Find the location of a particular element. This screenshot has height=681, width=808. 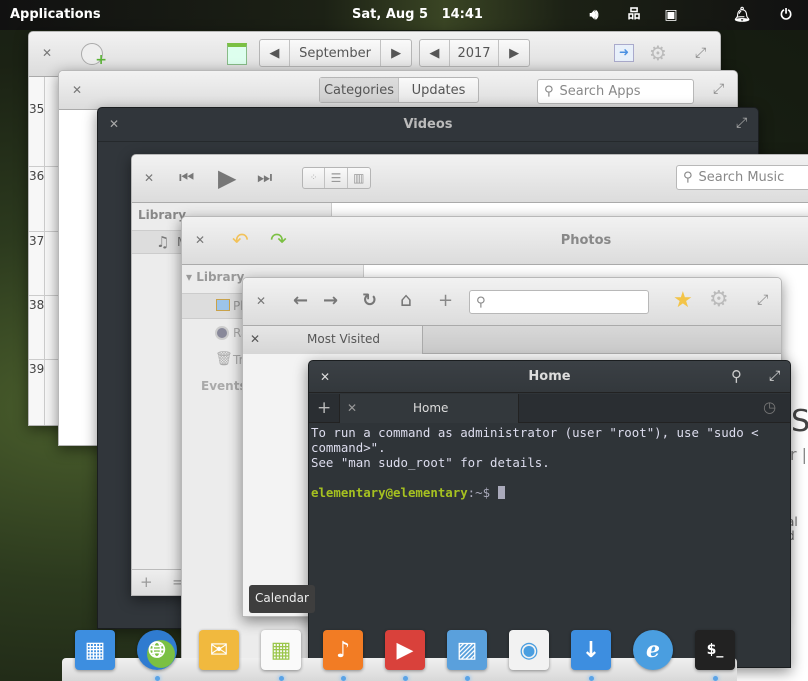

sidebar-heading: Library is located at coordinates (162, 215).